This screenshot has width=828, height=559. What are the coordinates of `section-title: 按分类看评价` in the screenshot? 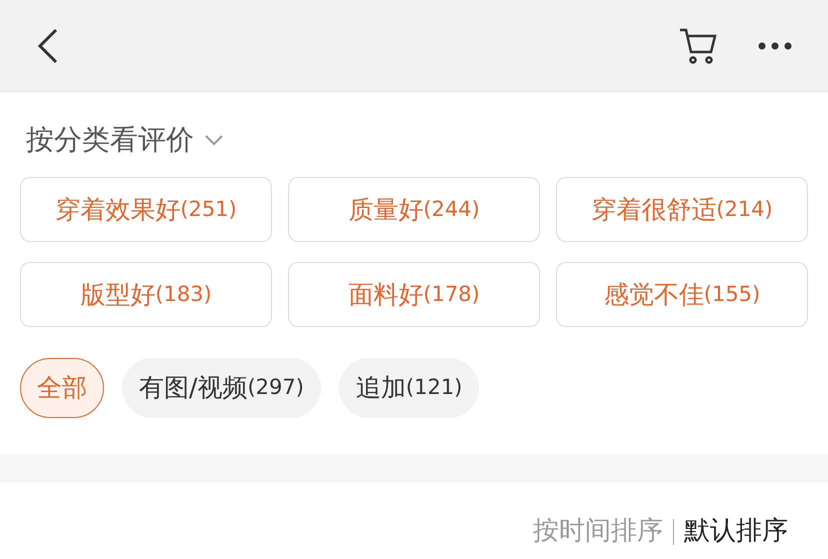 It's located at (110, 140).